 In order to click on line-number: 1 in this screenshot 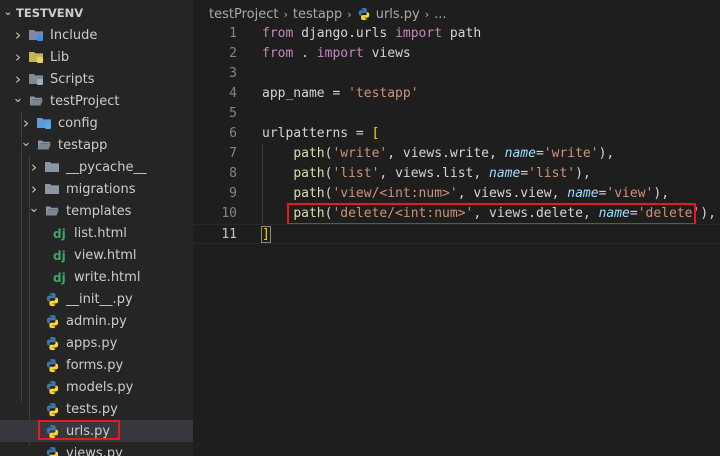, I will do `click(233, 33)`.